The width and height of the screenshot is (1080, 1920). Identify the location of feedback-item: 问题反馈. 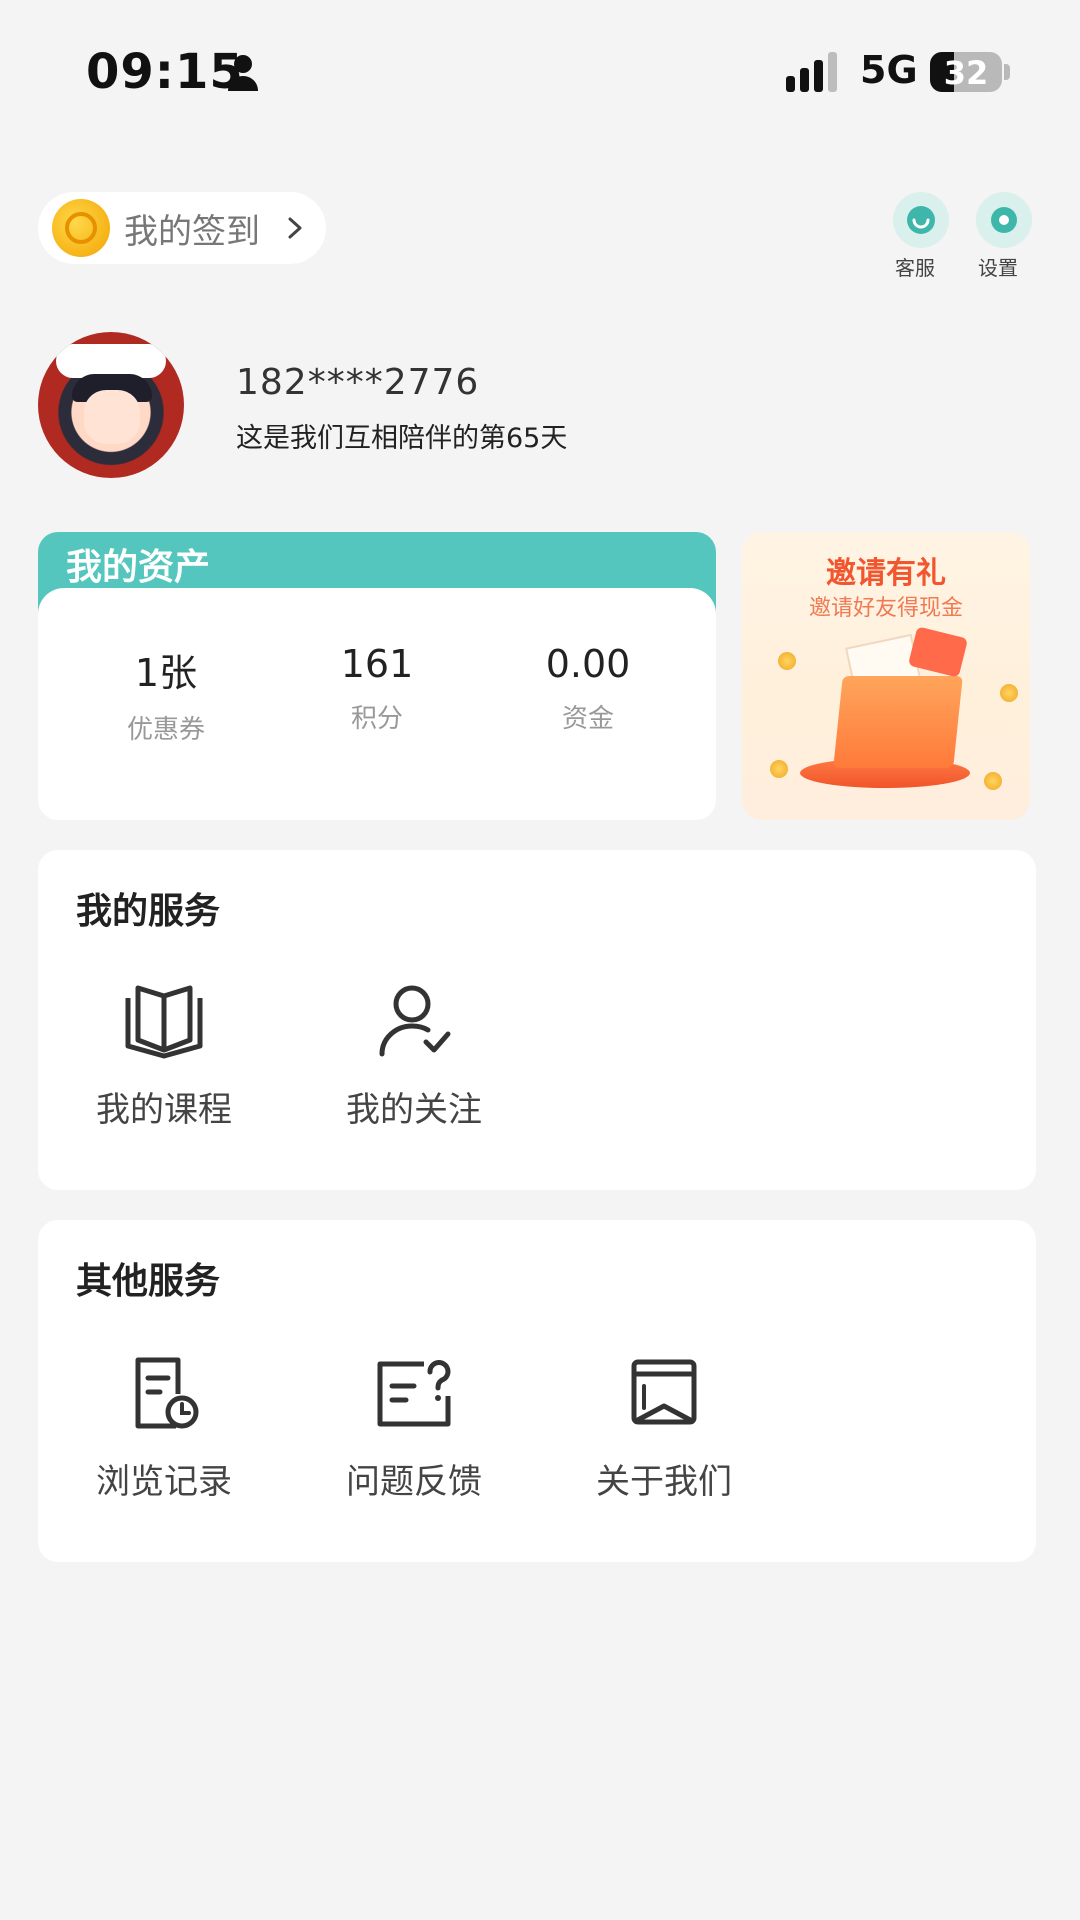
(414, 1427).